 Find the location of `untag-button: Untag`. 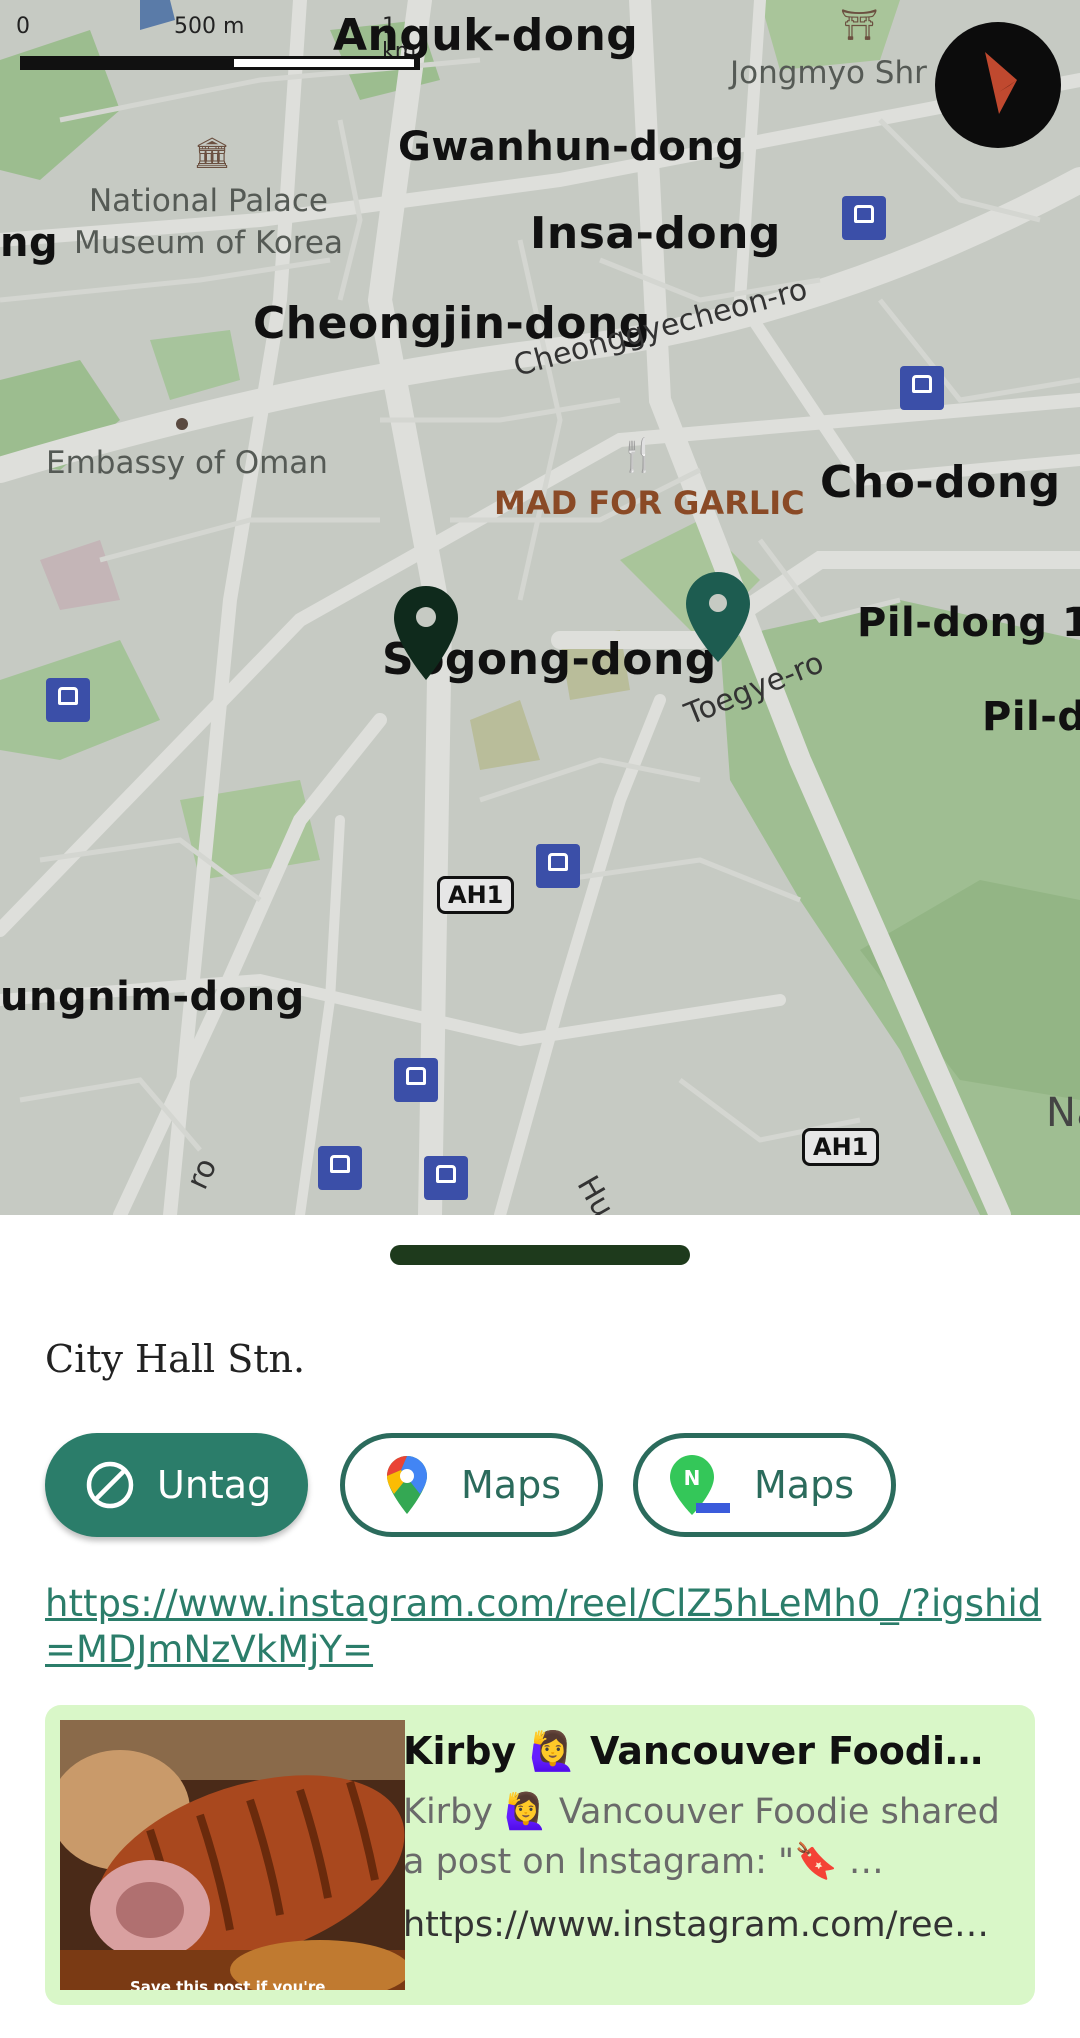

untag-button: Untag is located at coordinates (176, 1485).